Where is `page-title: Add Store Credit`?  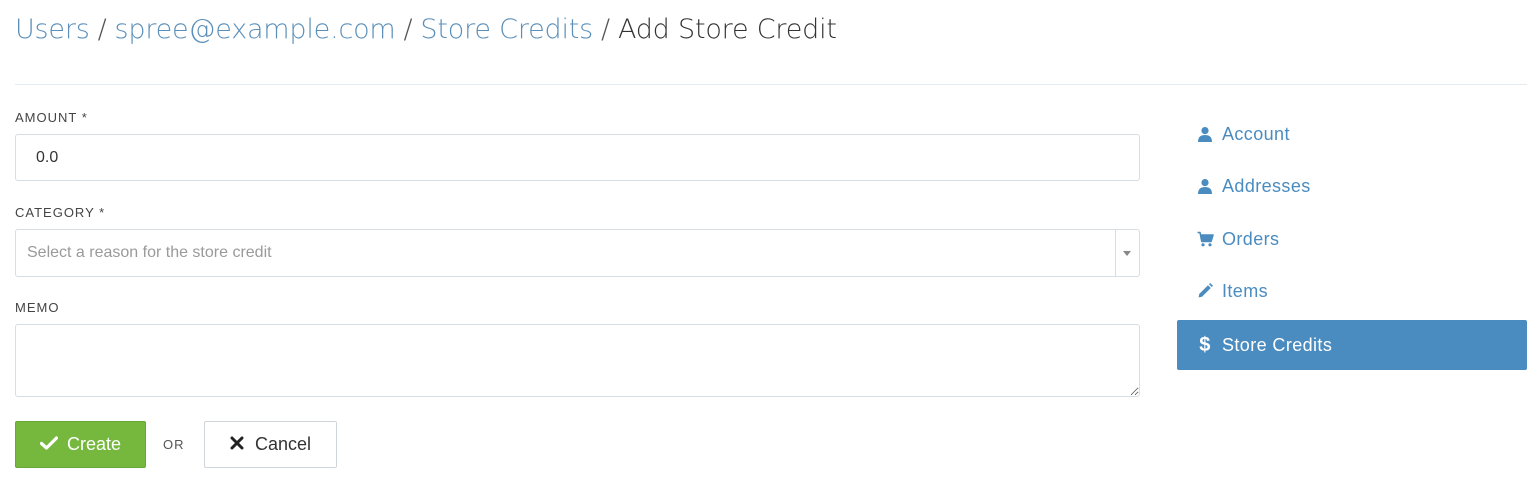
page-title: Add Store Credit is located at coordinates (727, 29).